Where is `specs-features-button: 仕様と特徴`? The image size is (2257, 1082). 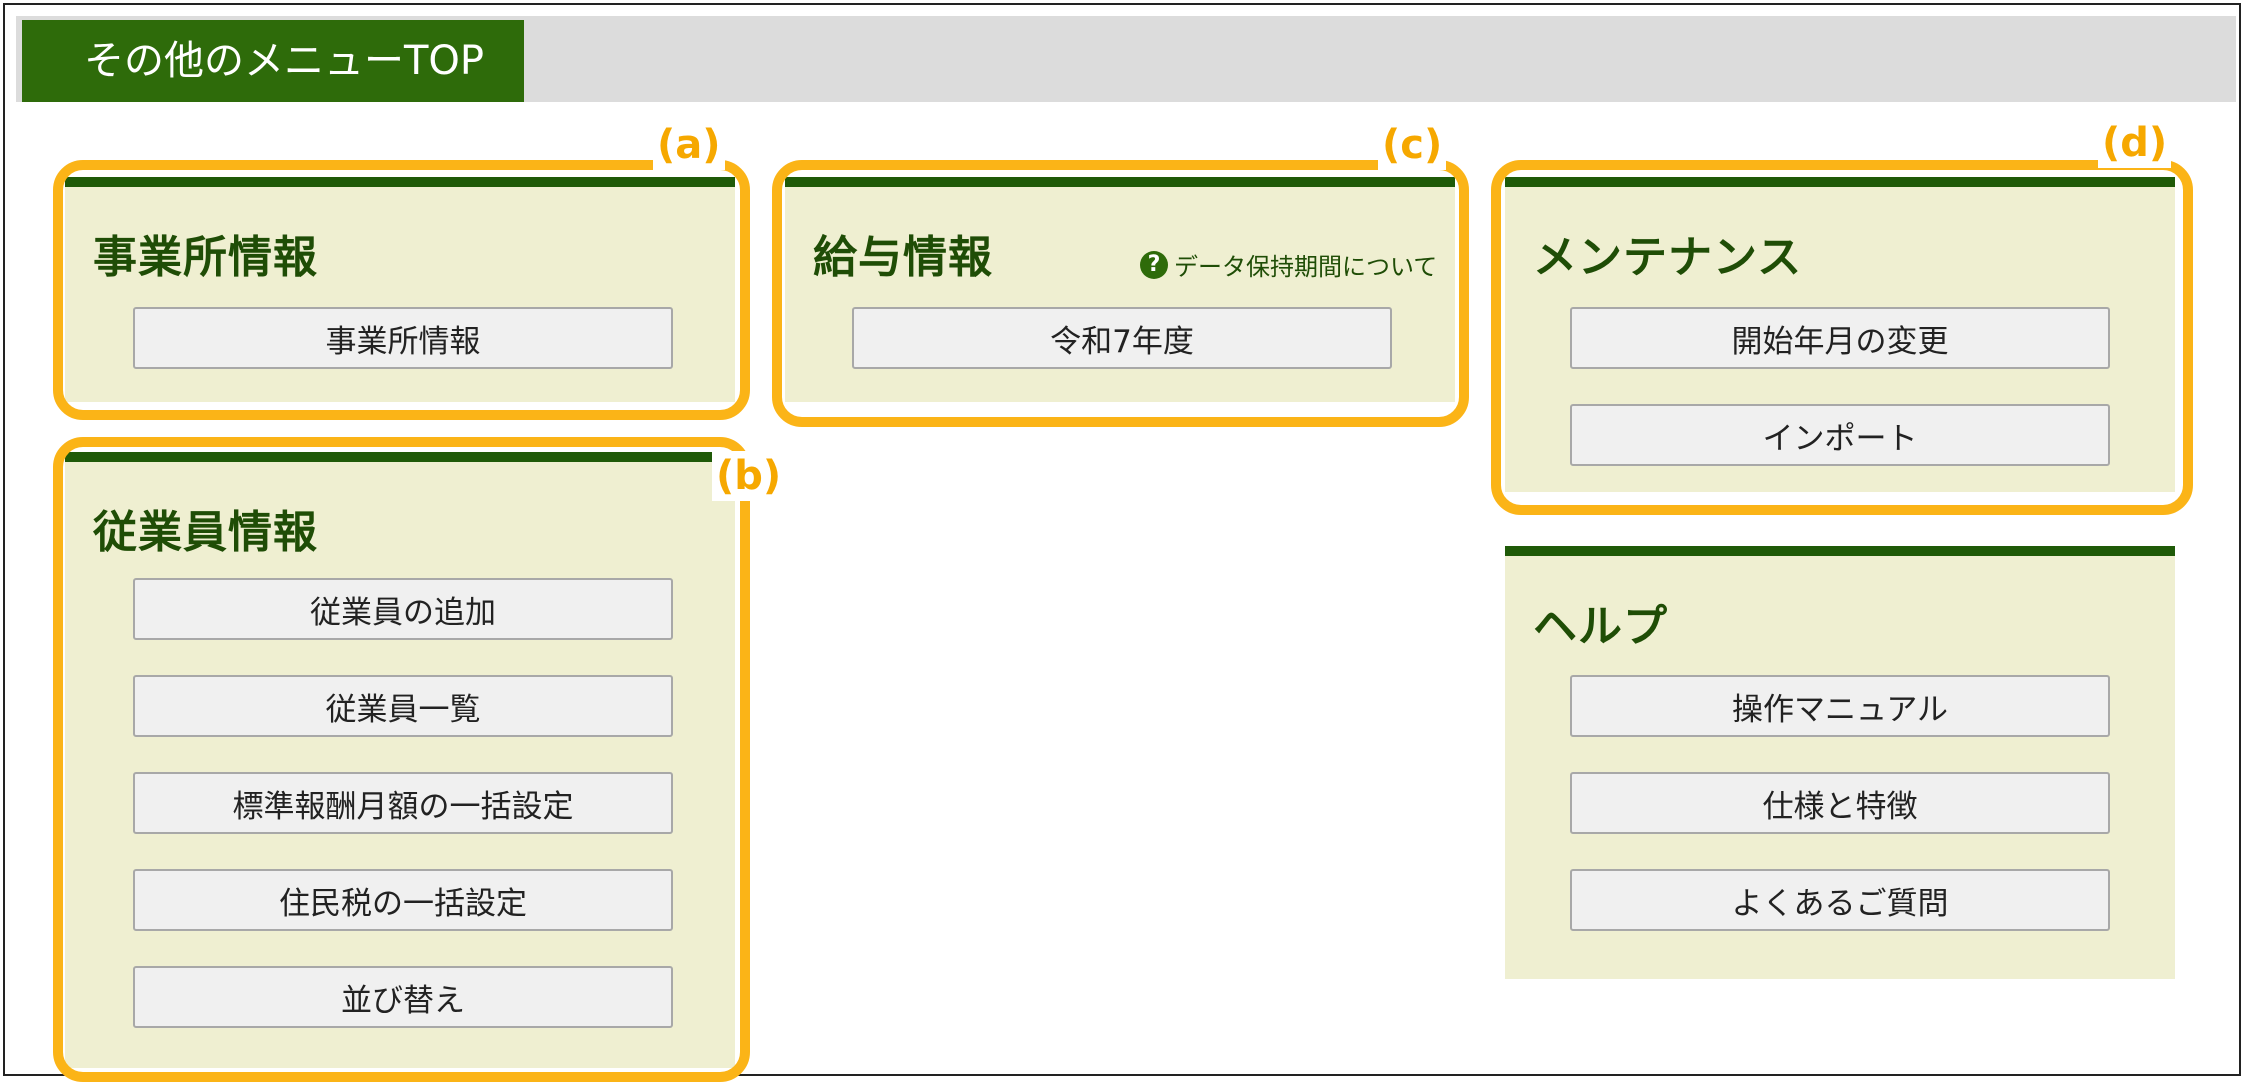 specs-features-button: 仕様と特徴 is located at coordinates (1840, 803).